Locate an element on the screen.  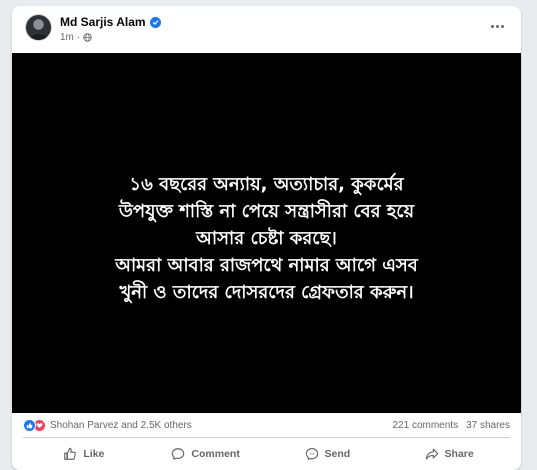
reactions-text: Shohan Parvez and 2.5K others is located at coordinates (121, 425).